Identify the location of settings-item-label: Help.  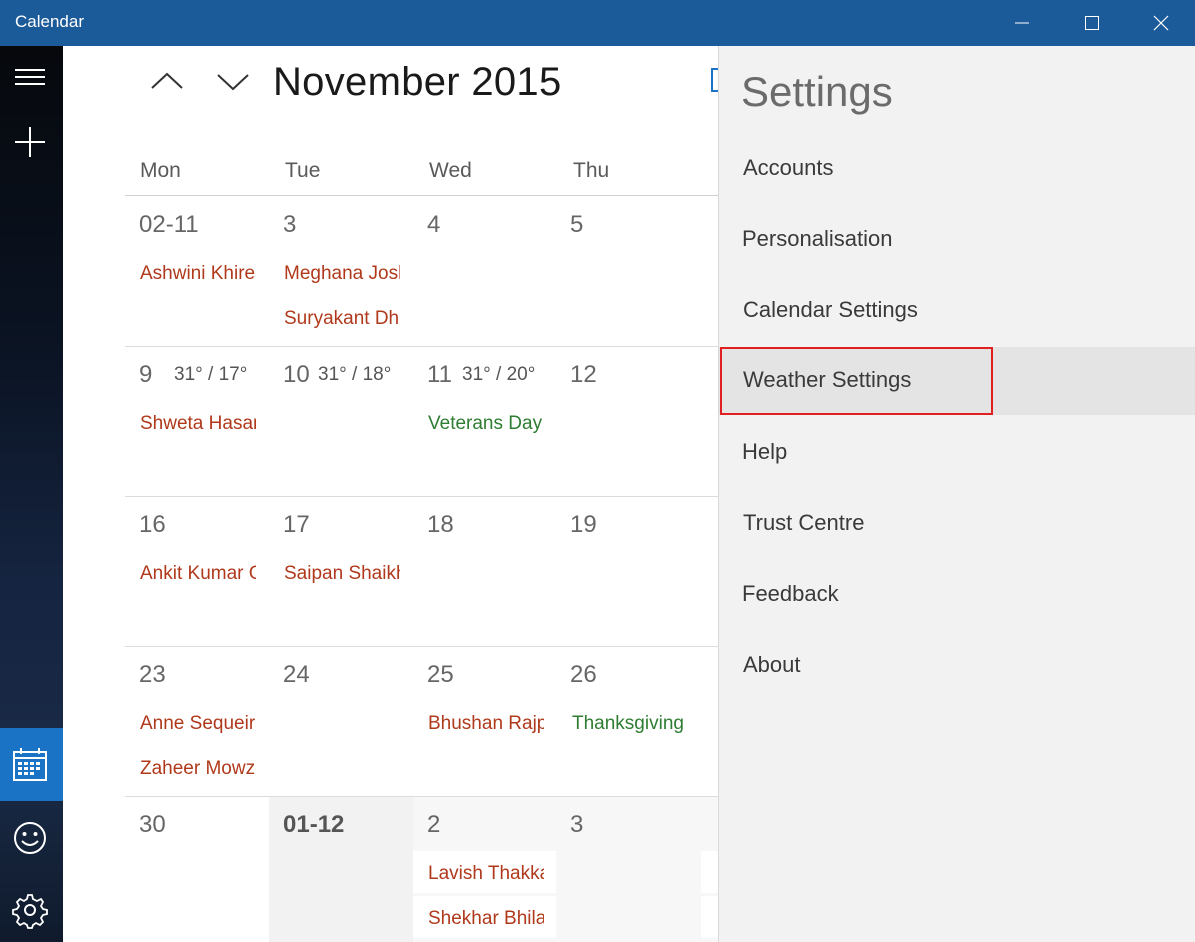
(764, 452).